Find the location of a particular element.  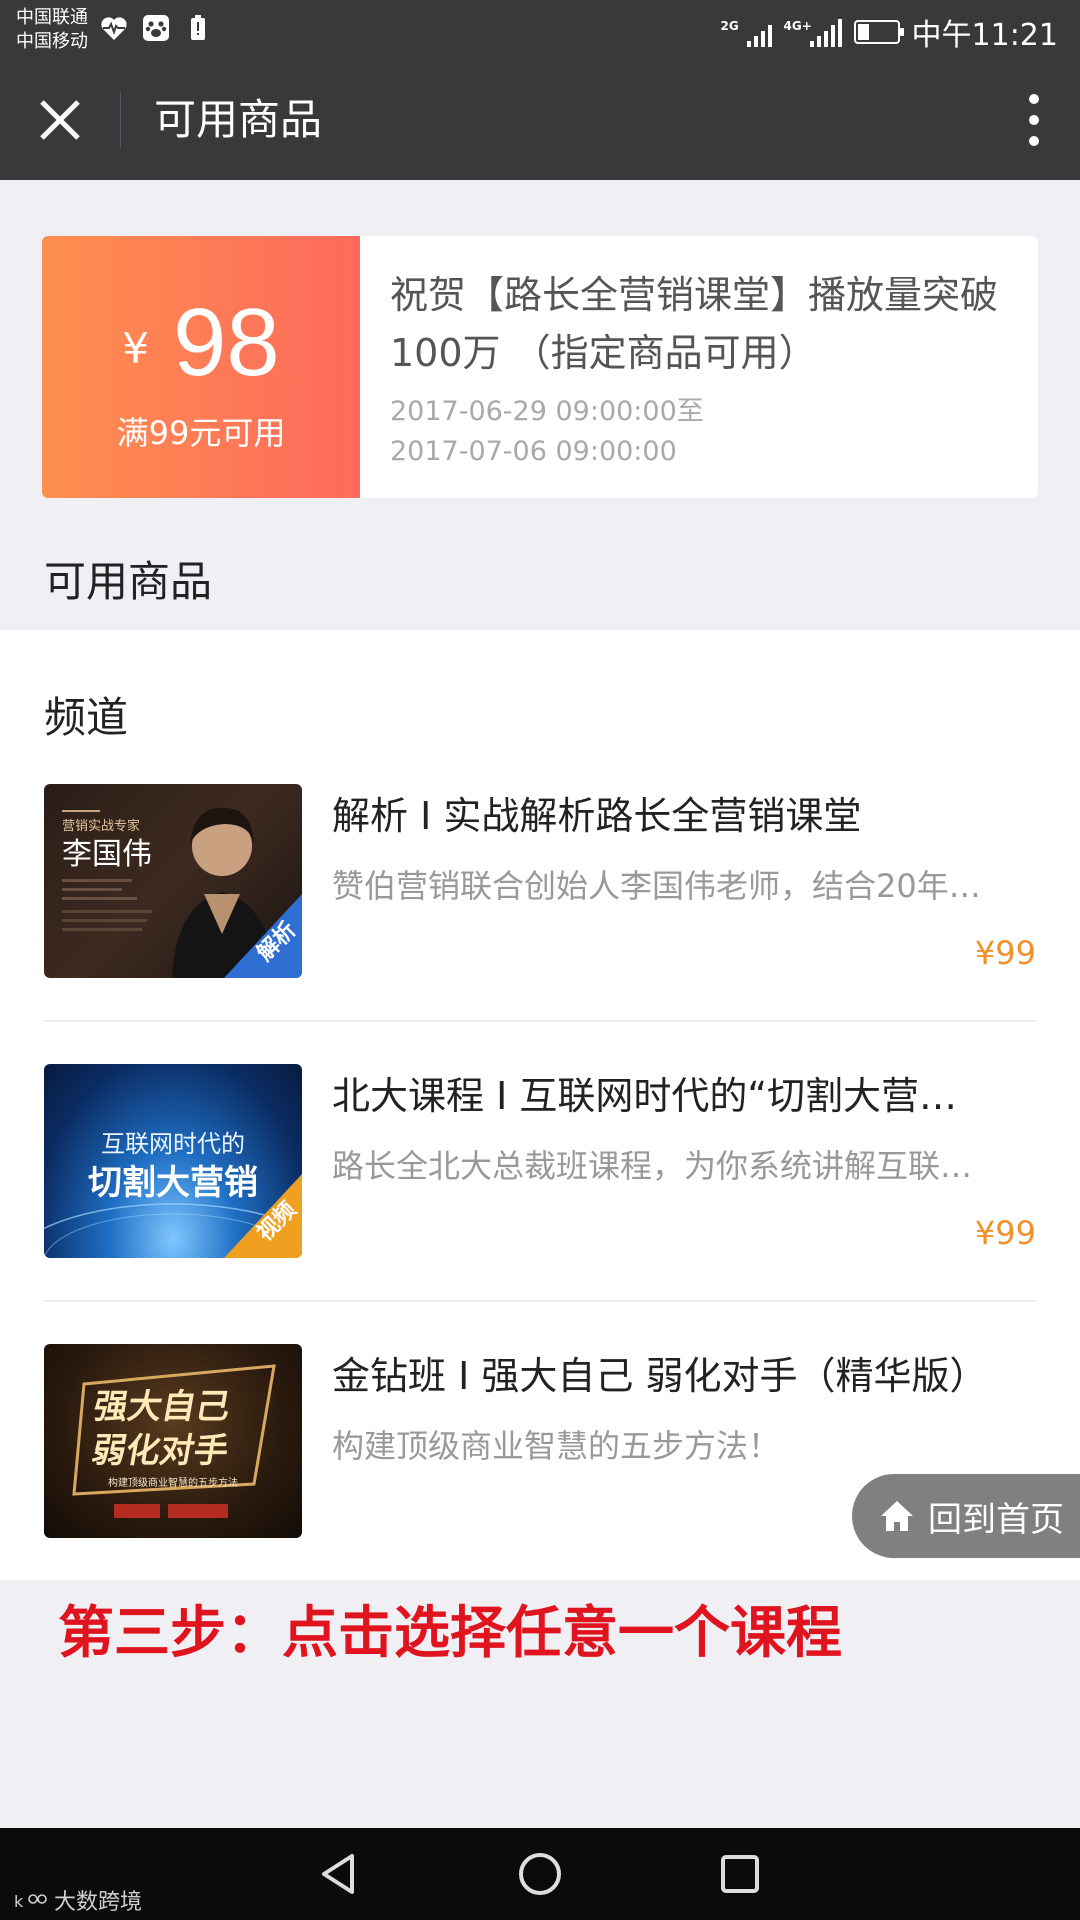

coupon-valid-from: 2017-06-29 09:00:00至 is located at coordinates (547, 411).